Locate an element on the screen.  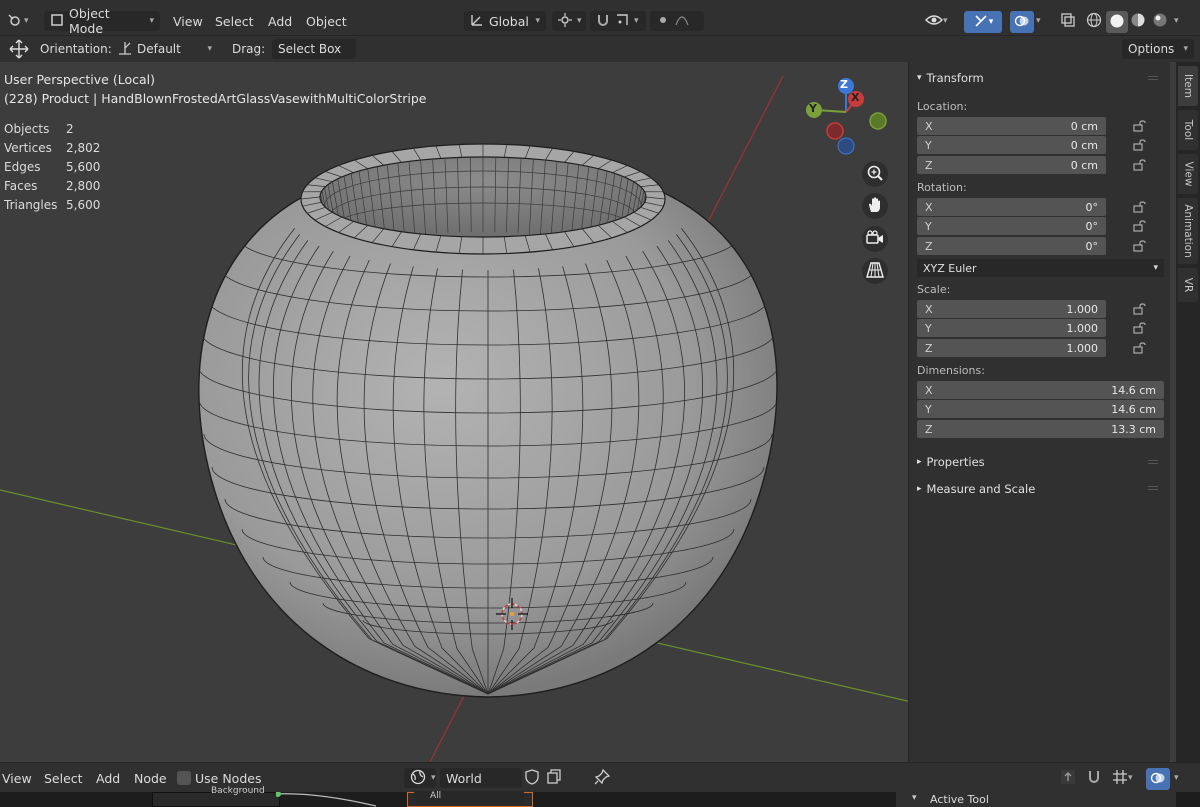
location-y-field: Y 0 cm is located at coordinates (1011, 145).